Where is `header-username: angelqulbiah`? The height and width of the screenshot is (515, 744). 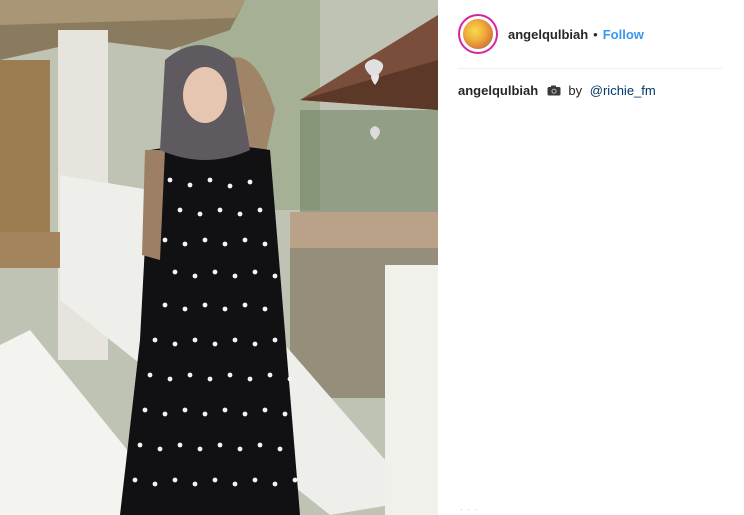
header-username: angelqulbiah is located at coordinates (548, 34).